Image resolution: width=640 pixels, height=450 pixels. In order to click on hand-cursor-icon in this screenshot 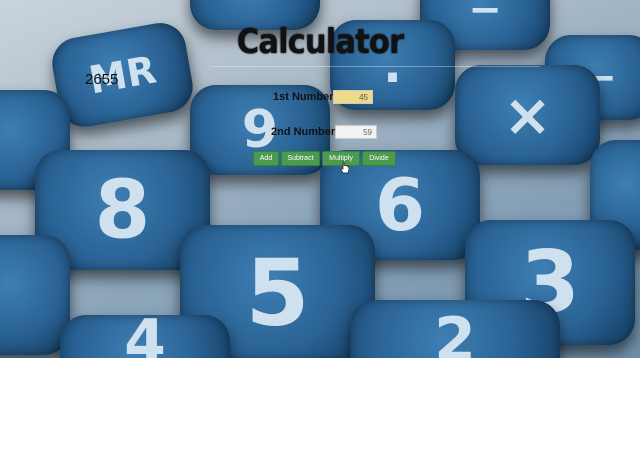, I will do `click(345, 167)`.